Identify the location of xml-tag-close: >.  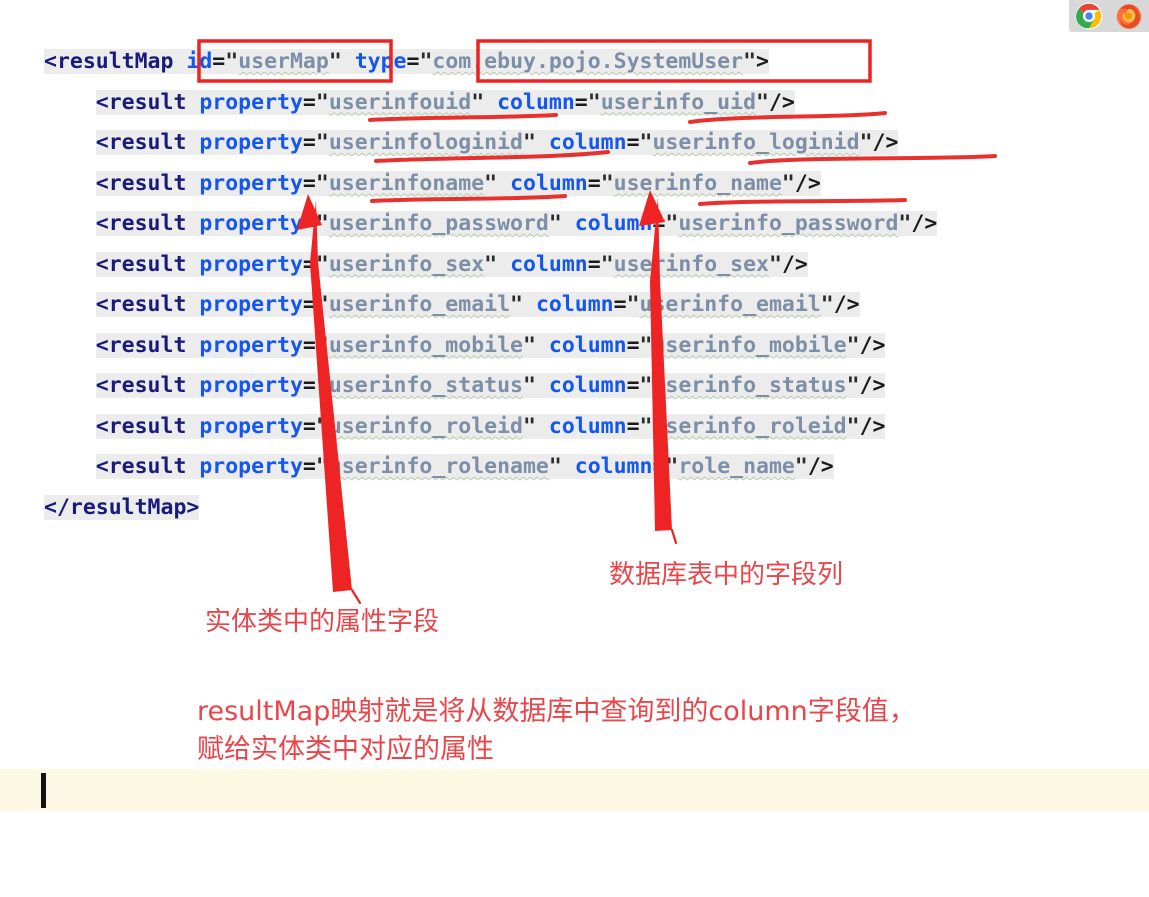
(762, 61).